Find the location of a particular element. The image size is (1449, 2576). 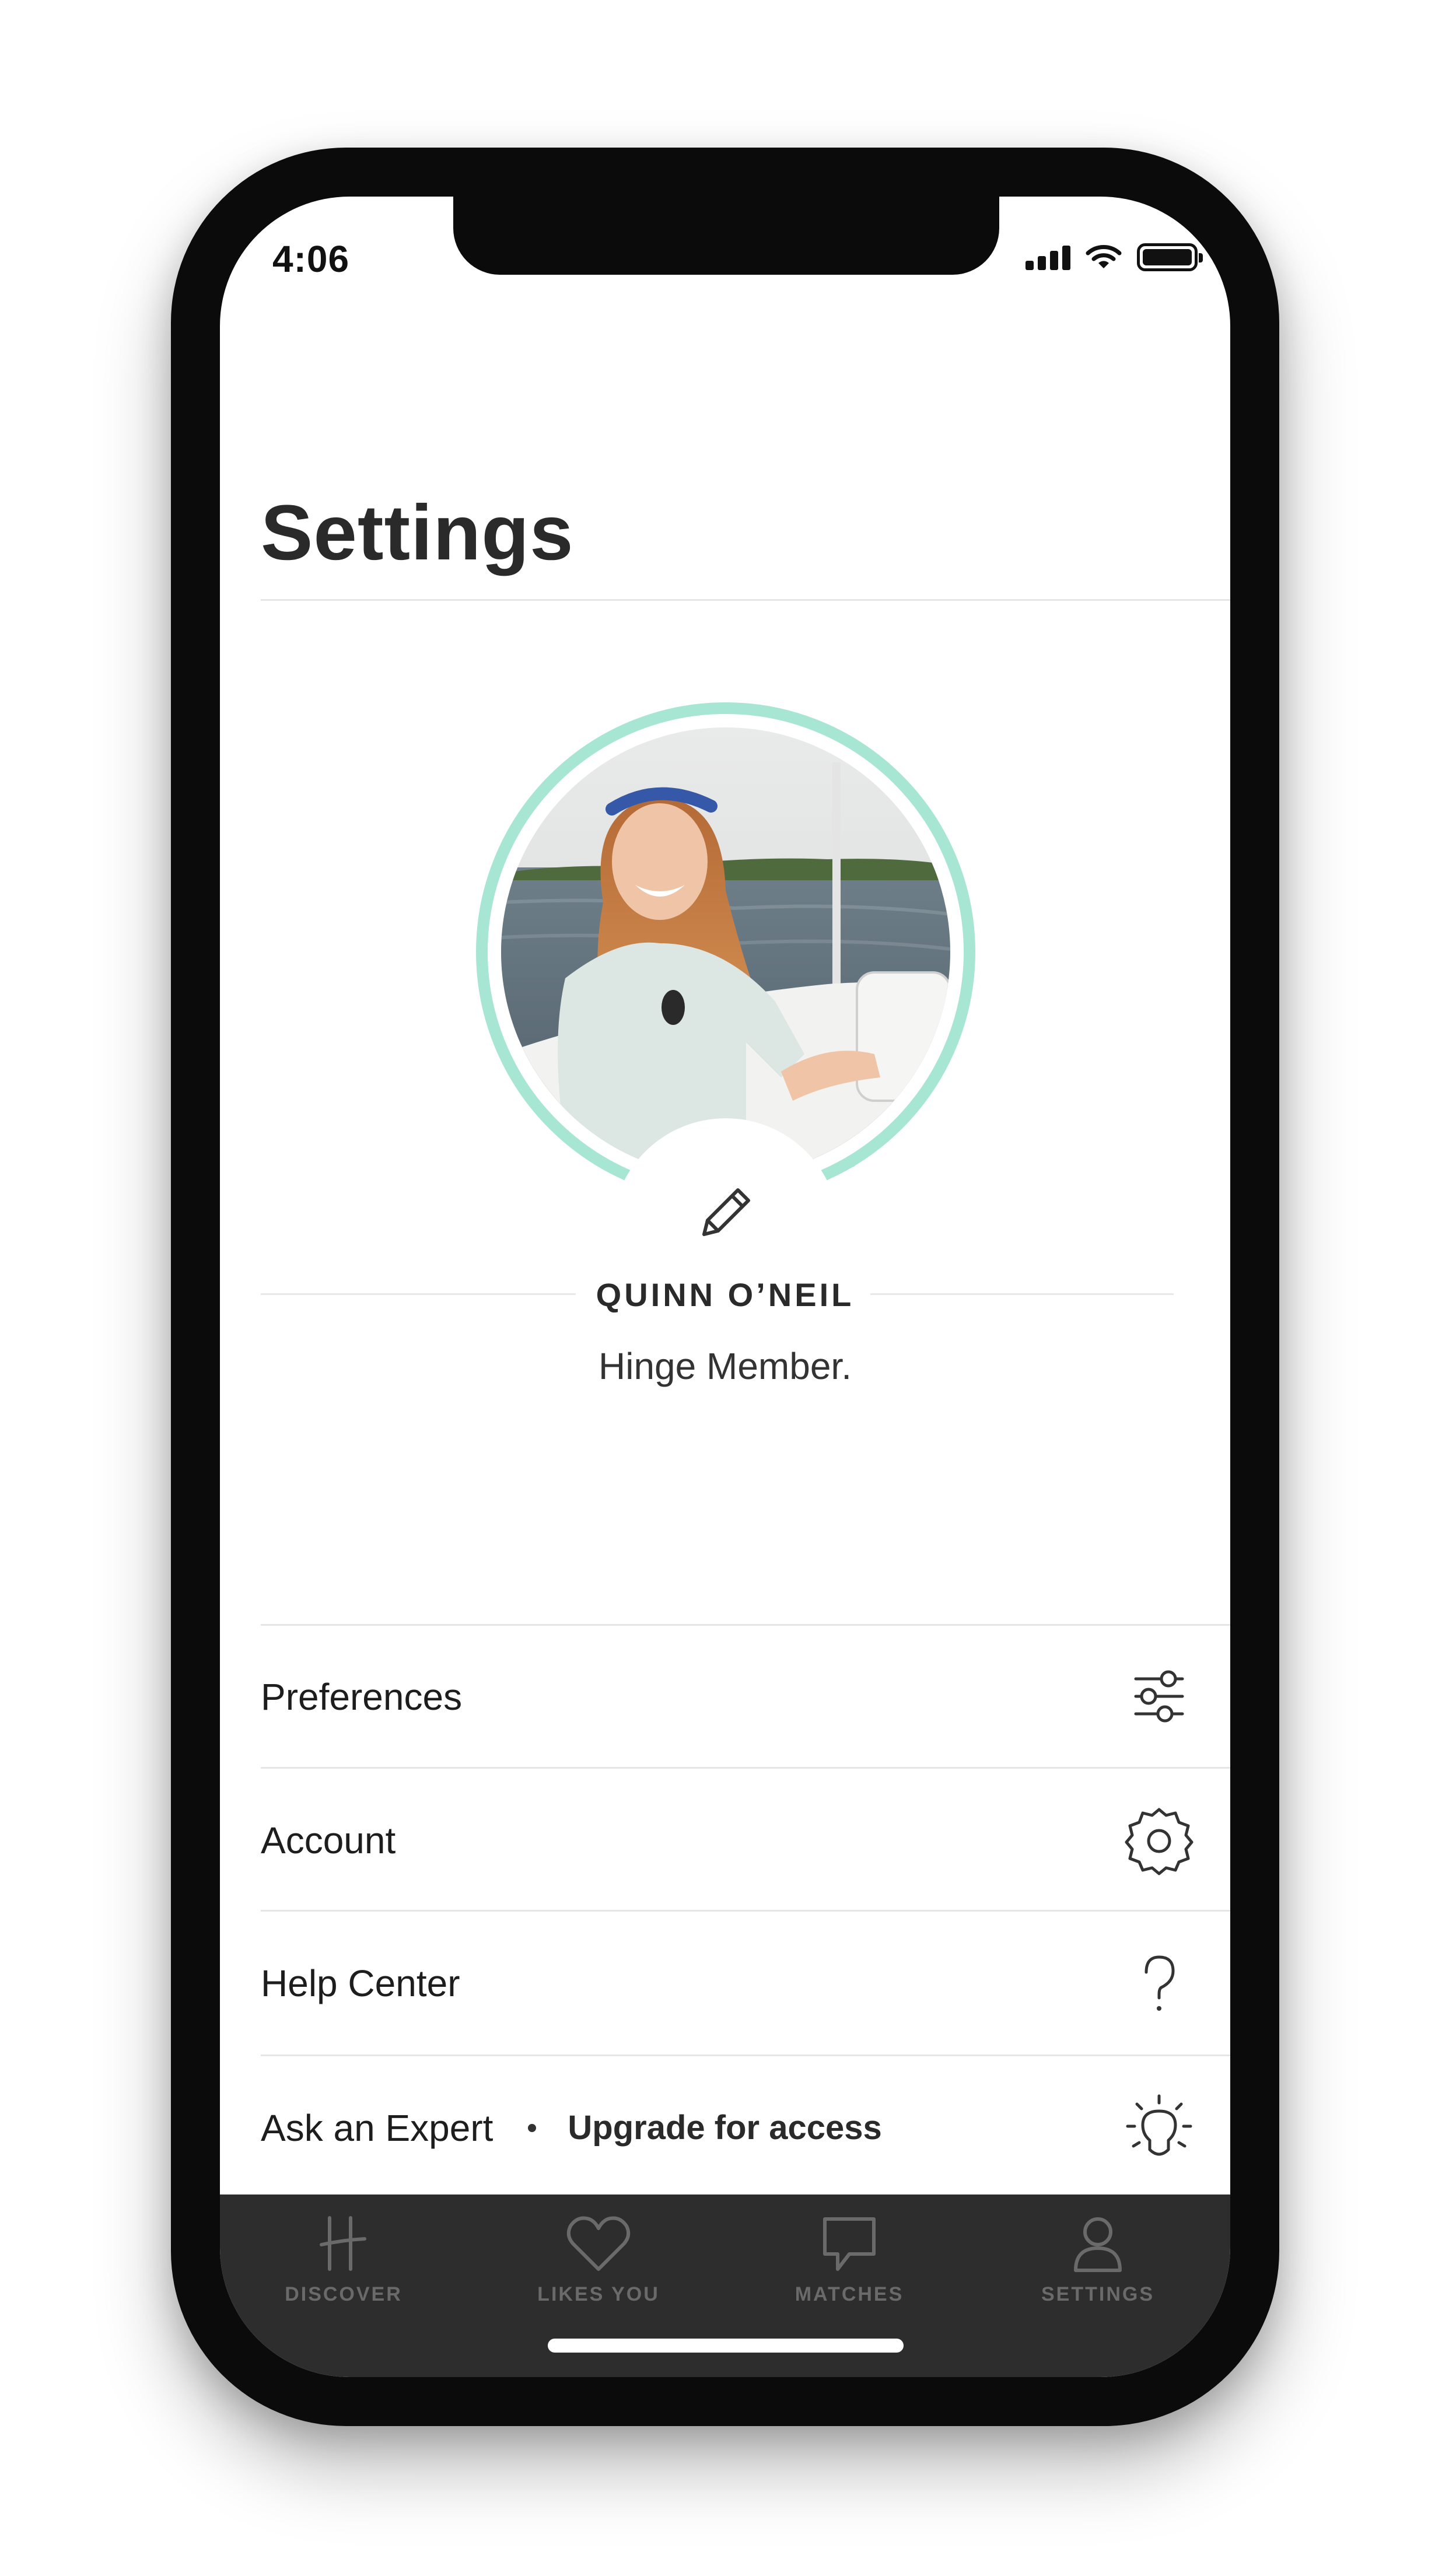

header-divider is located at coordinates (745, 600).